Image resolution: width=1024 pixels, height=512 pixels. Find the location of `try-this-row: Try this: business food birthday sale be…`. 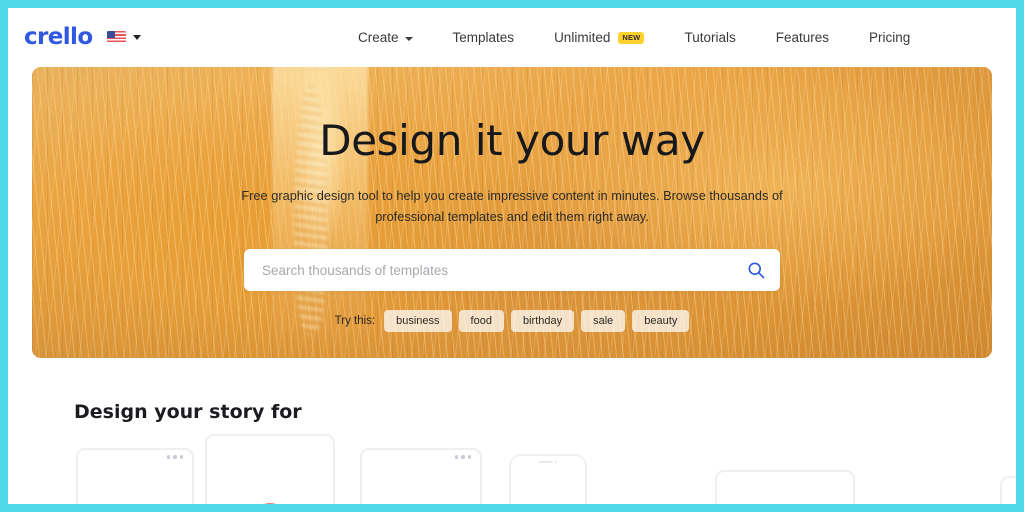

try-this-row: Try this: business food birthday sale be… is located at coordinates (512, 321).